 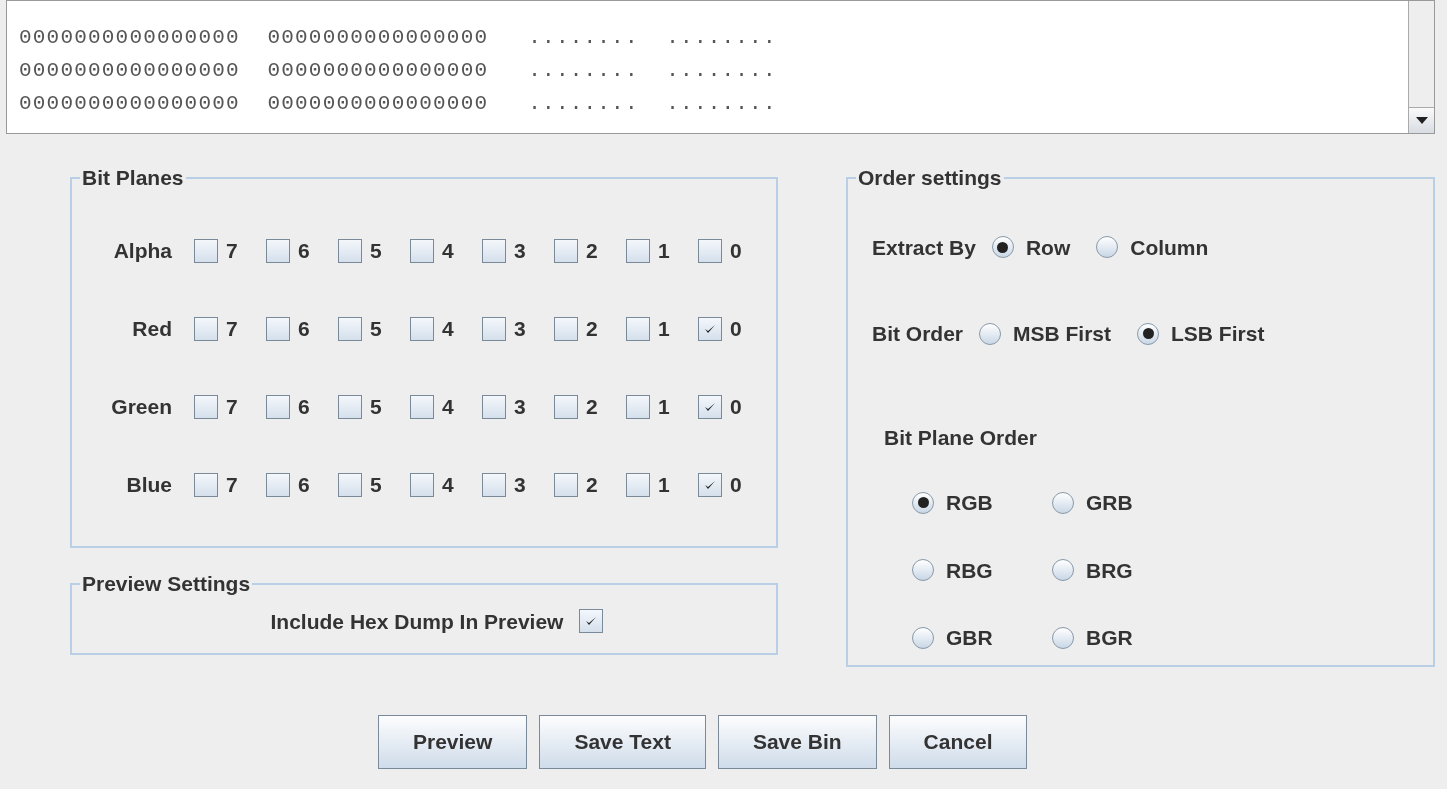 What do you see at coordinates (417, 621) in the screenshot?
I see `checkbox-label: Include Hex Dump In Preview` at bounding box center [417, 621].